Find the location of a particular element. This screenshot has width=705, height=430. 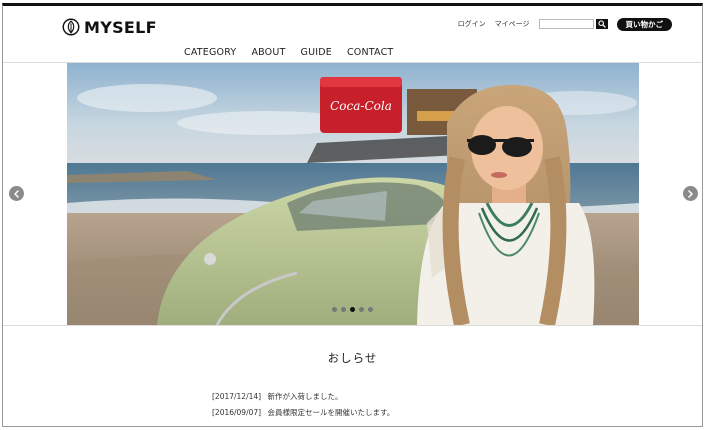

chevron-left-icon is located at coordinates (16, 193).